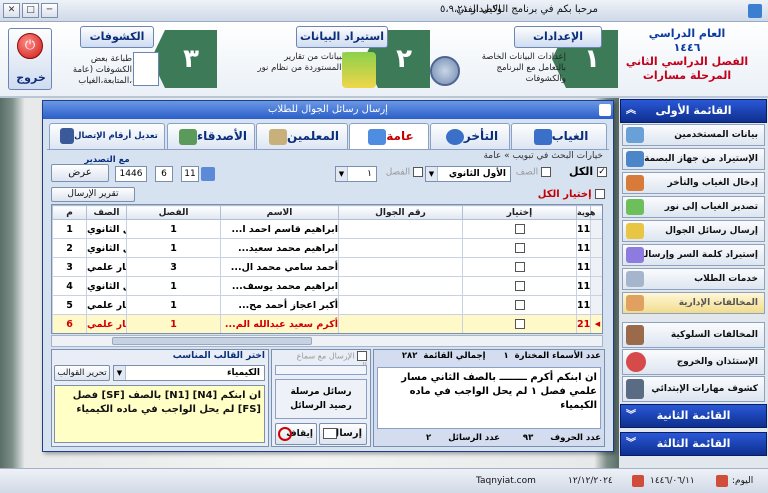 This screenshot has width=768, height=493. Describe the element at coordinates (342, 37) in the screenshot. I see `import-data-button: استيراد البيانات` at that location.